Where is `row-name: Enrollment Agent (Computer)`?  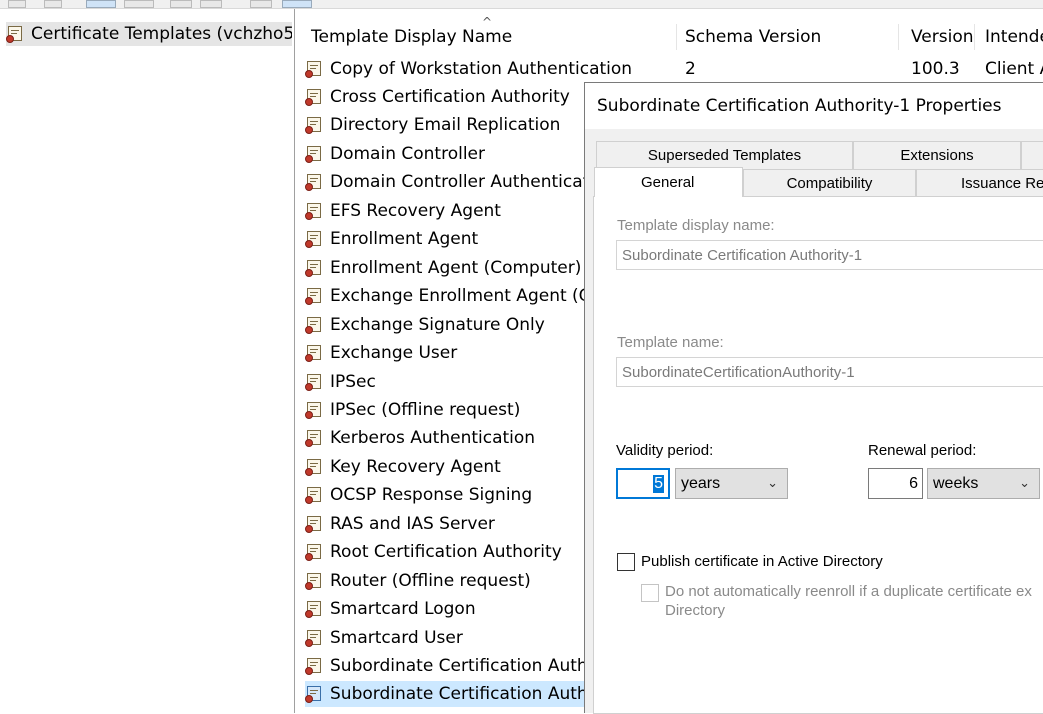 row-name: Enrollment Agent (Computer) is located at coordinates (456, 268).